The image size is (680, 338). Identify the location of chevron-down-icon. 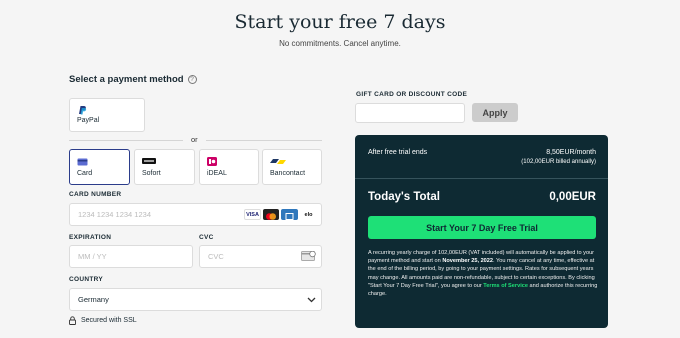
(311, 300).